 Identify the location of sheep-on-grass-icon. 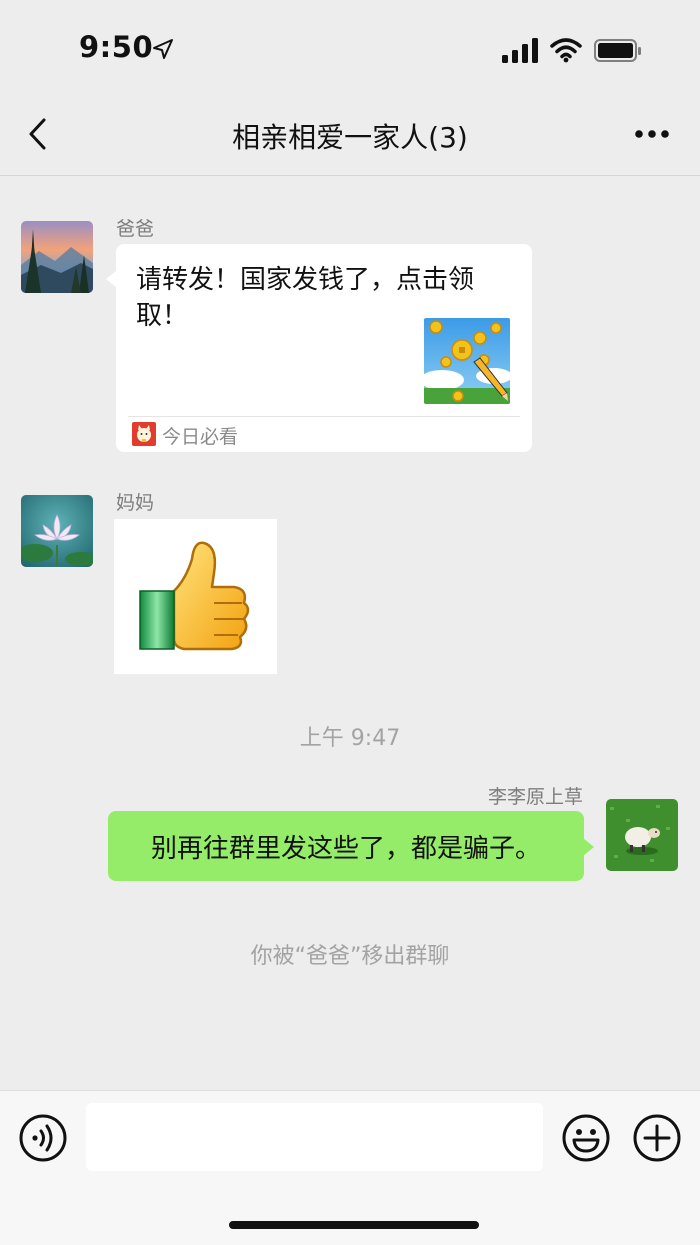
(642, 835).